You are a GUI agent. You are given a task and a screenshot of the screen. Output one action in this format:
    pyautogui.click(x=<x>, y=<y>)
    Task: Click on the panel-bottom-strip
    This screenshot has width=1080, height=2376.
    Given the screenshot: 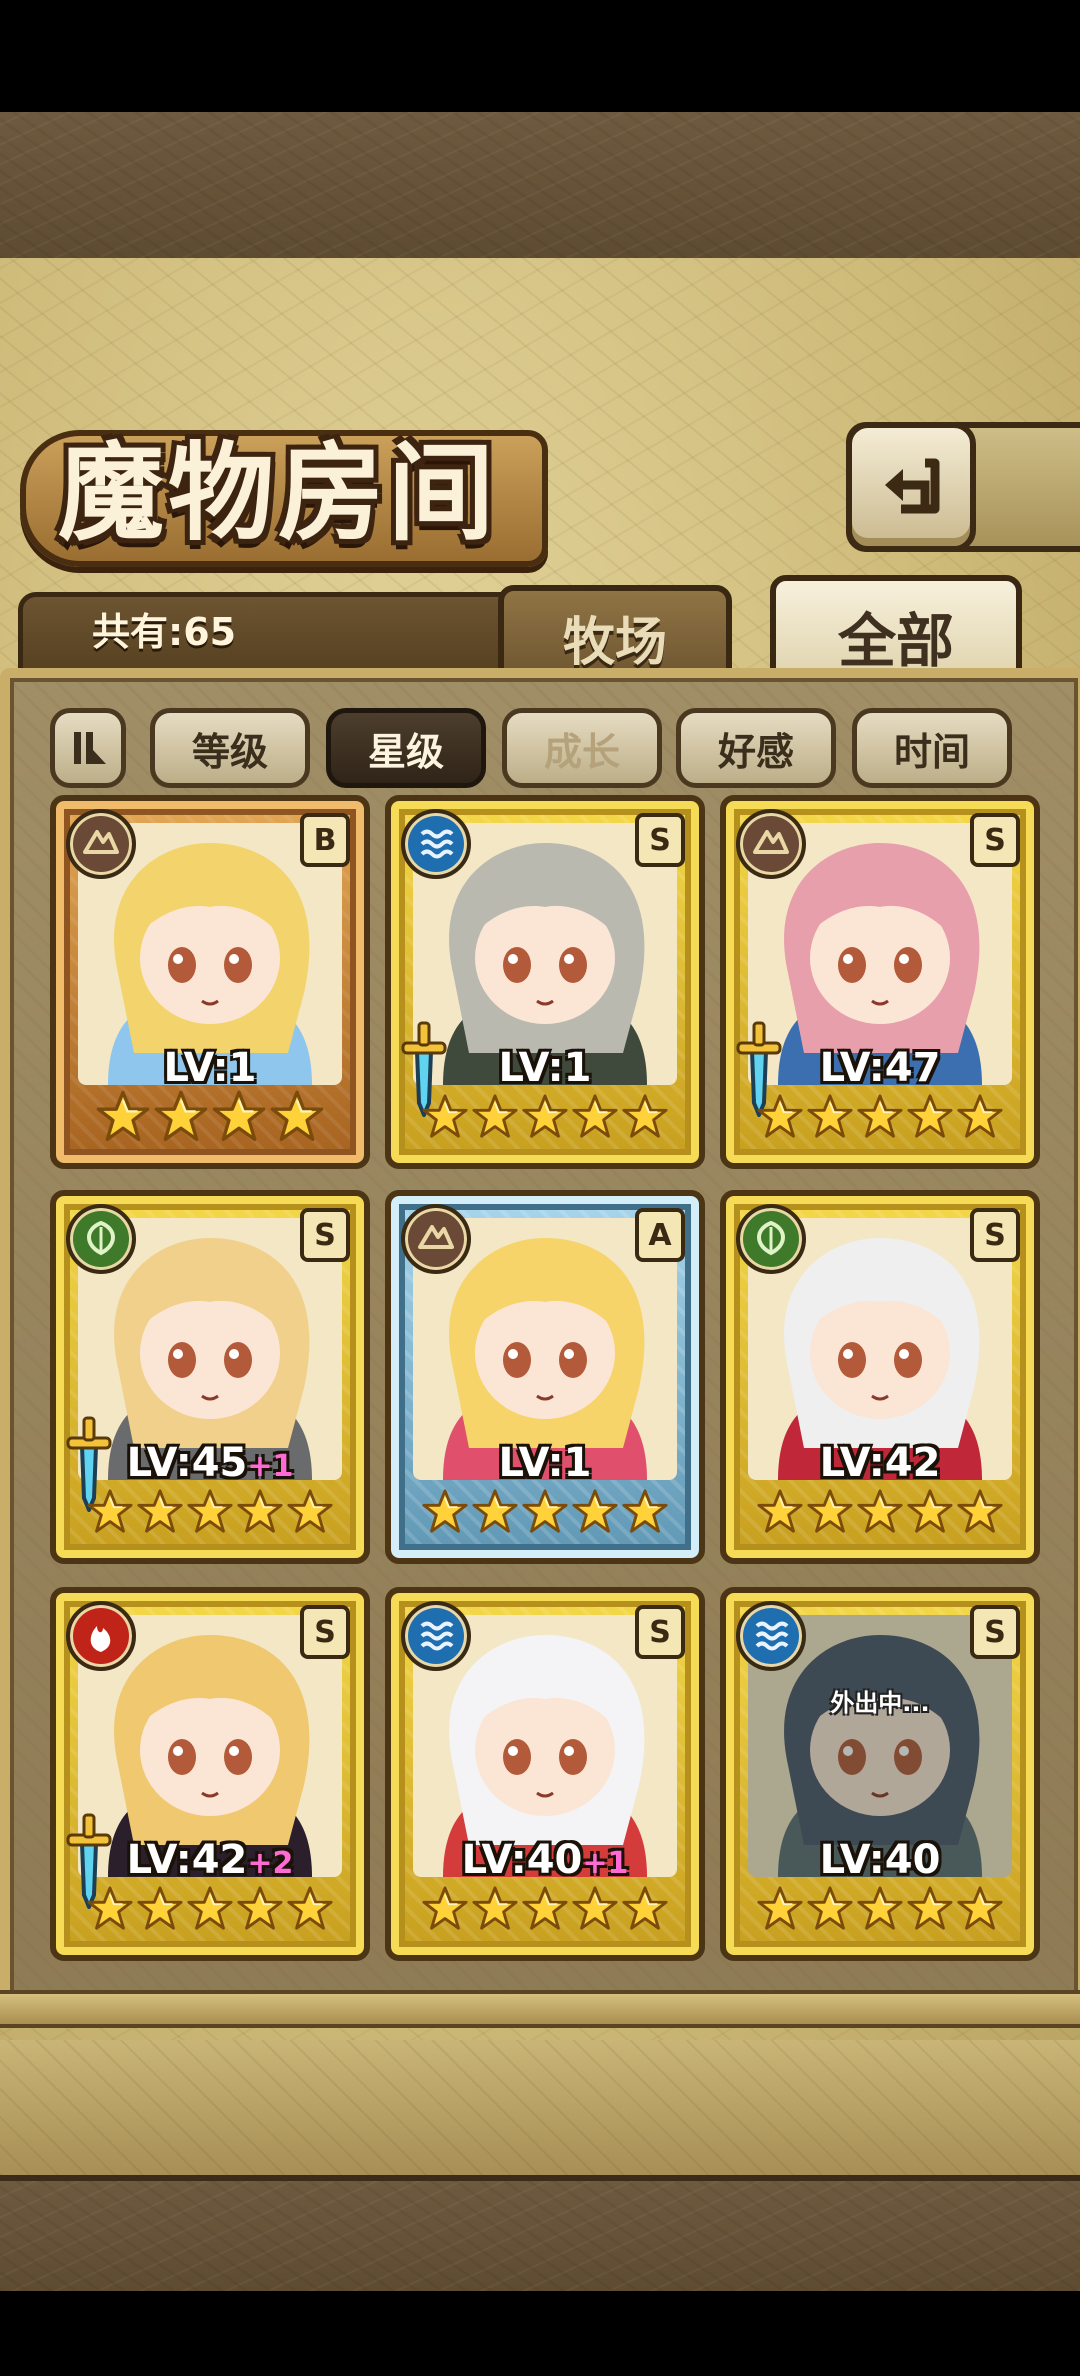 What is the action you would take?
    pyautogui.click(x=540, y=2107)
    